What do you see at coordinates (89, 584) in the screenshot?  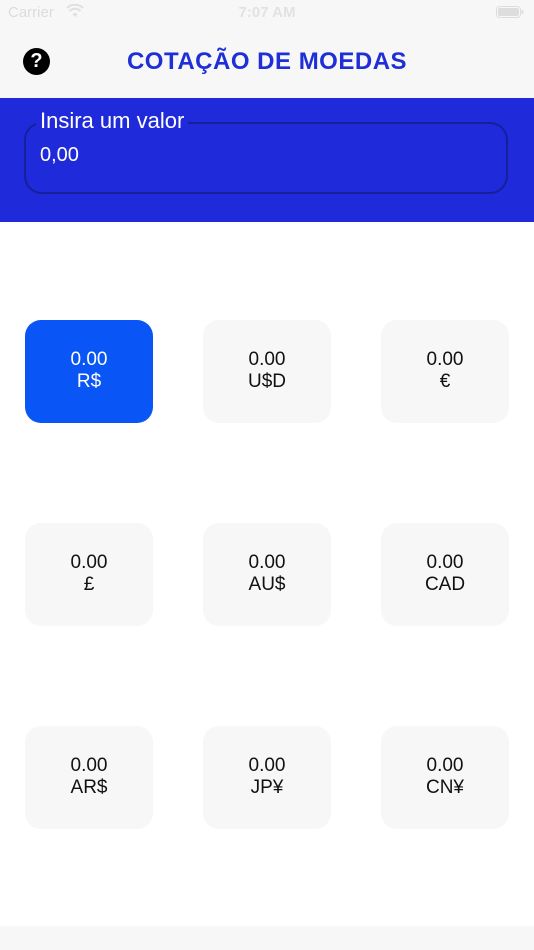 I see `currency-code: £` at bounding box center [89, 584].